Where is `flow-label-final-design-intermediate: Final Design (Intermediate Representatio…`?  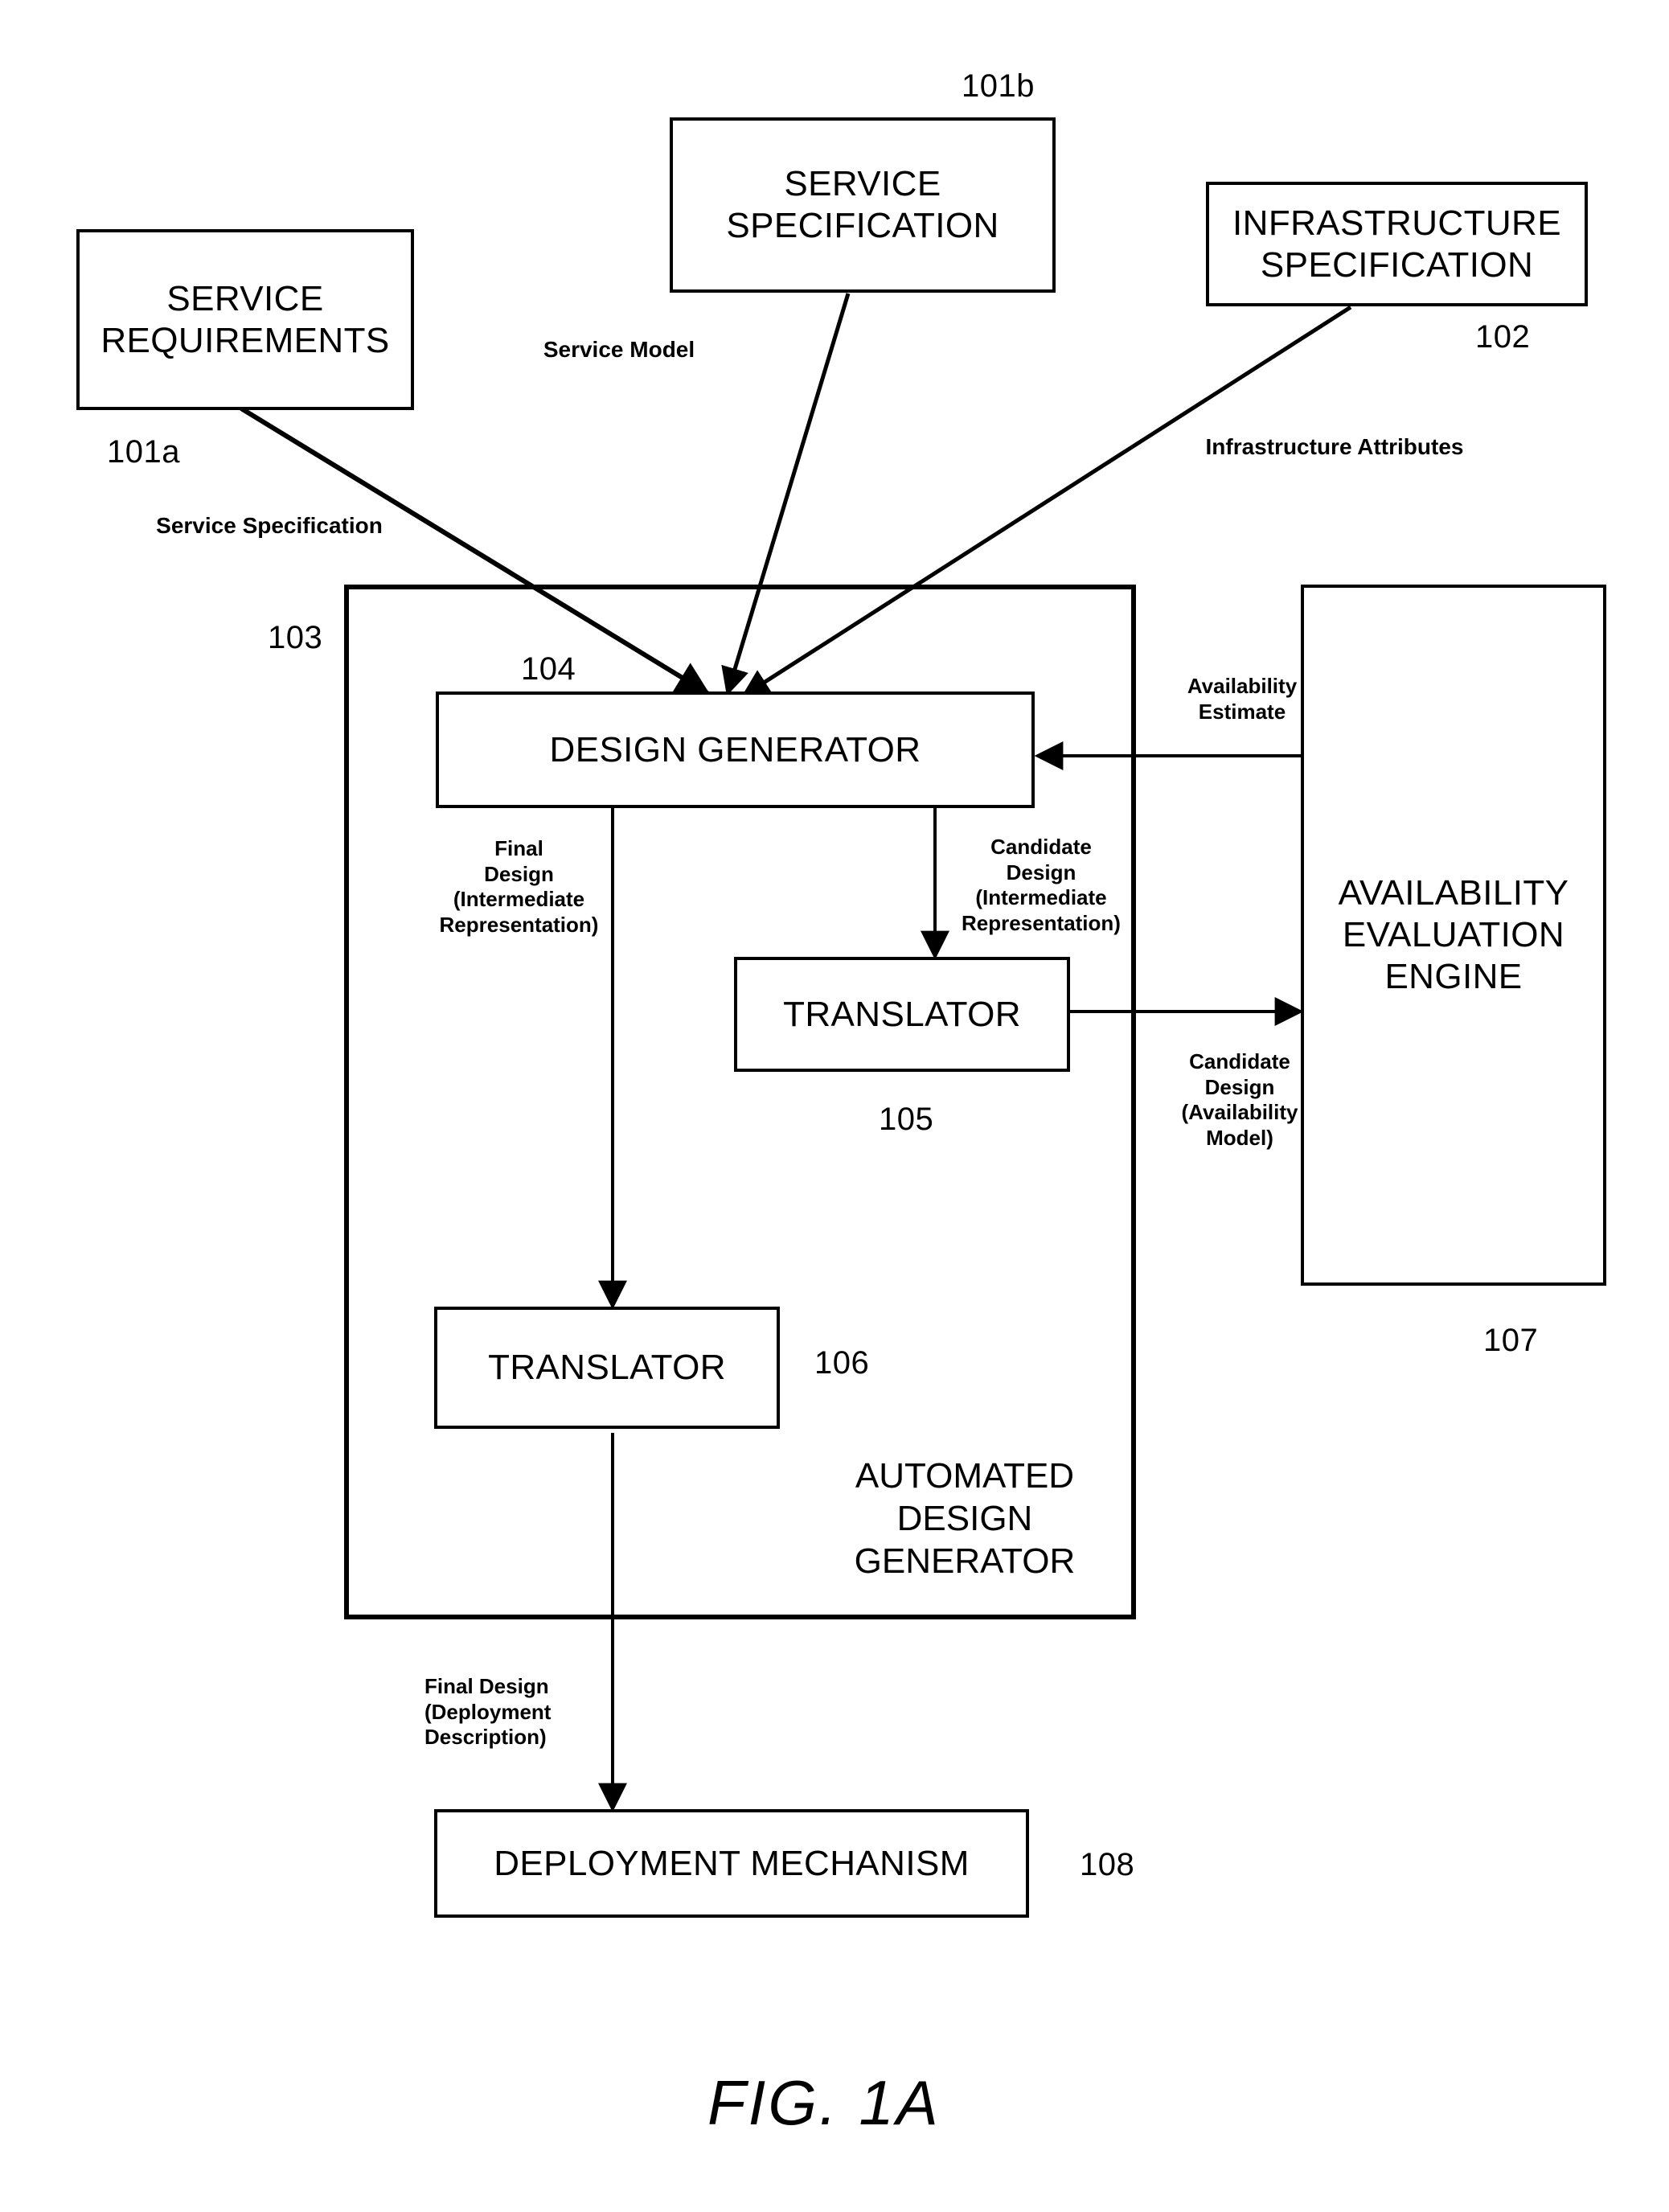
flow-label-final-design-intermediate: Final Design (Intermediate Representatio… is located at coordinates (519, 887).